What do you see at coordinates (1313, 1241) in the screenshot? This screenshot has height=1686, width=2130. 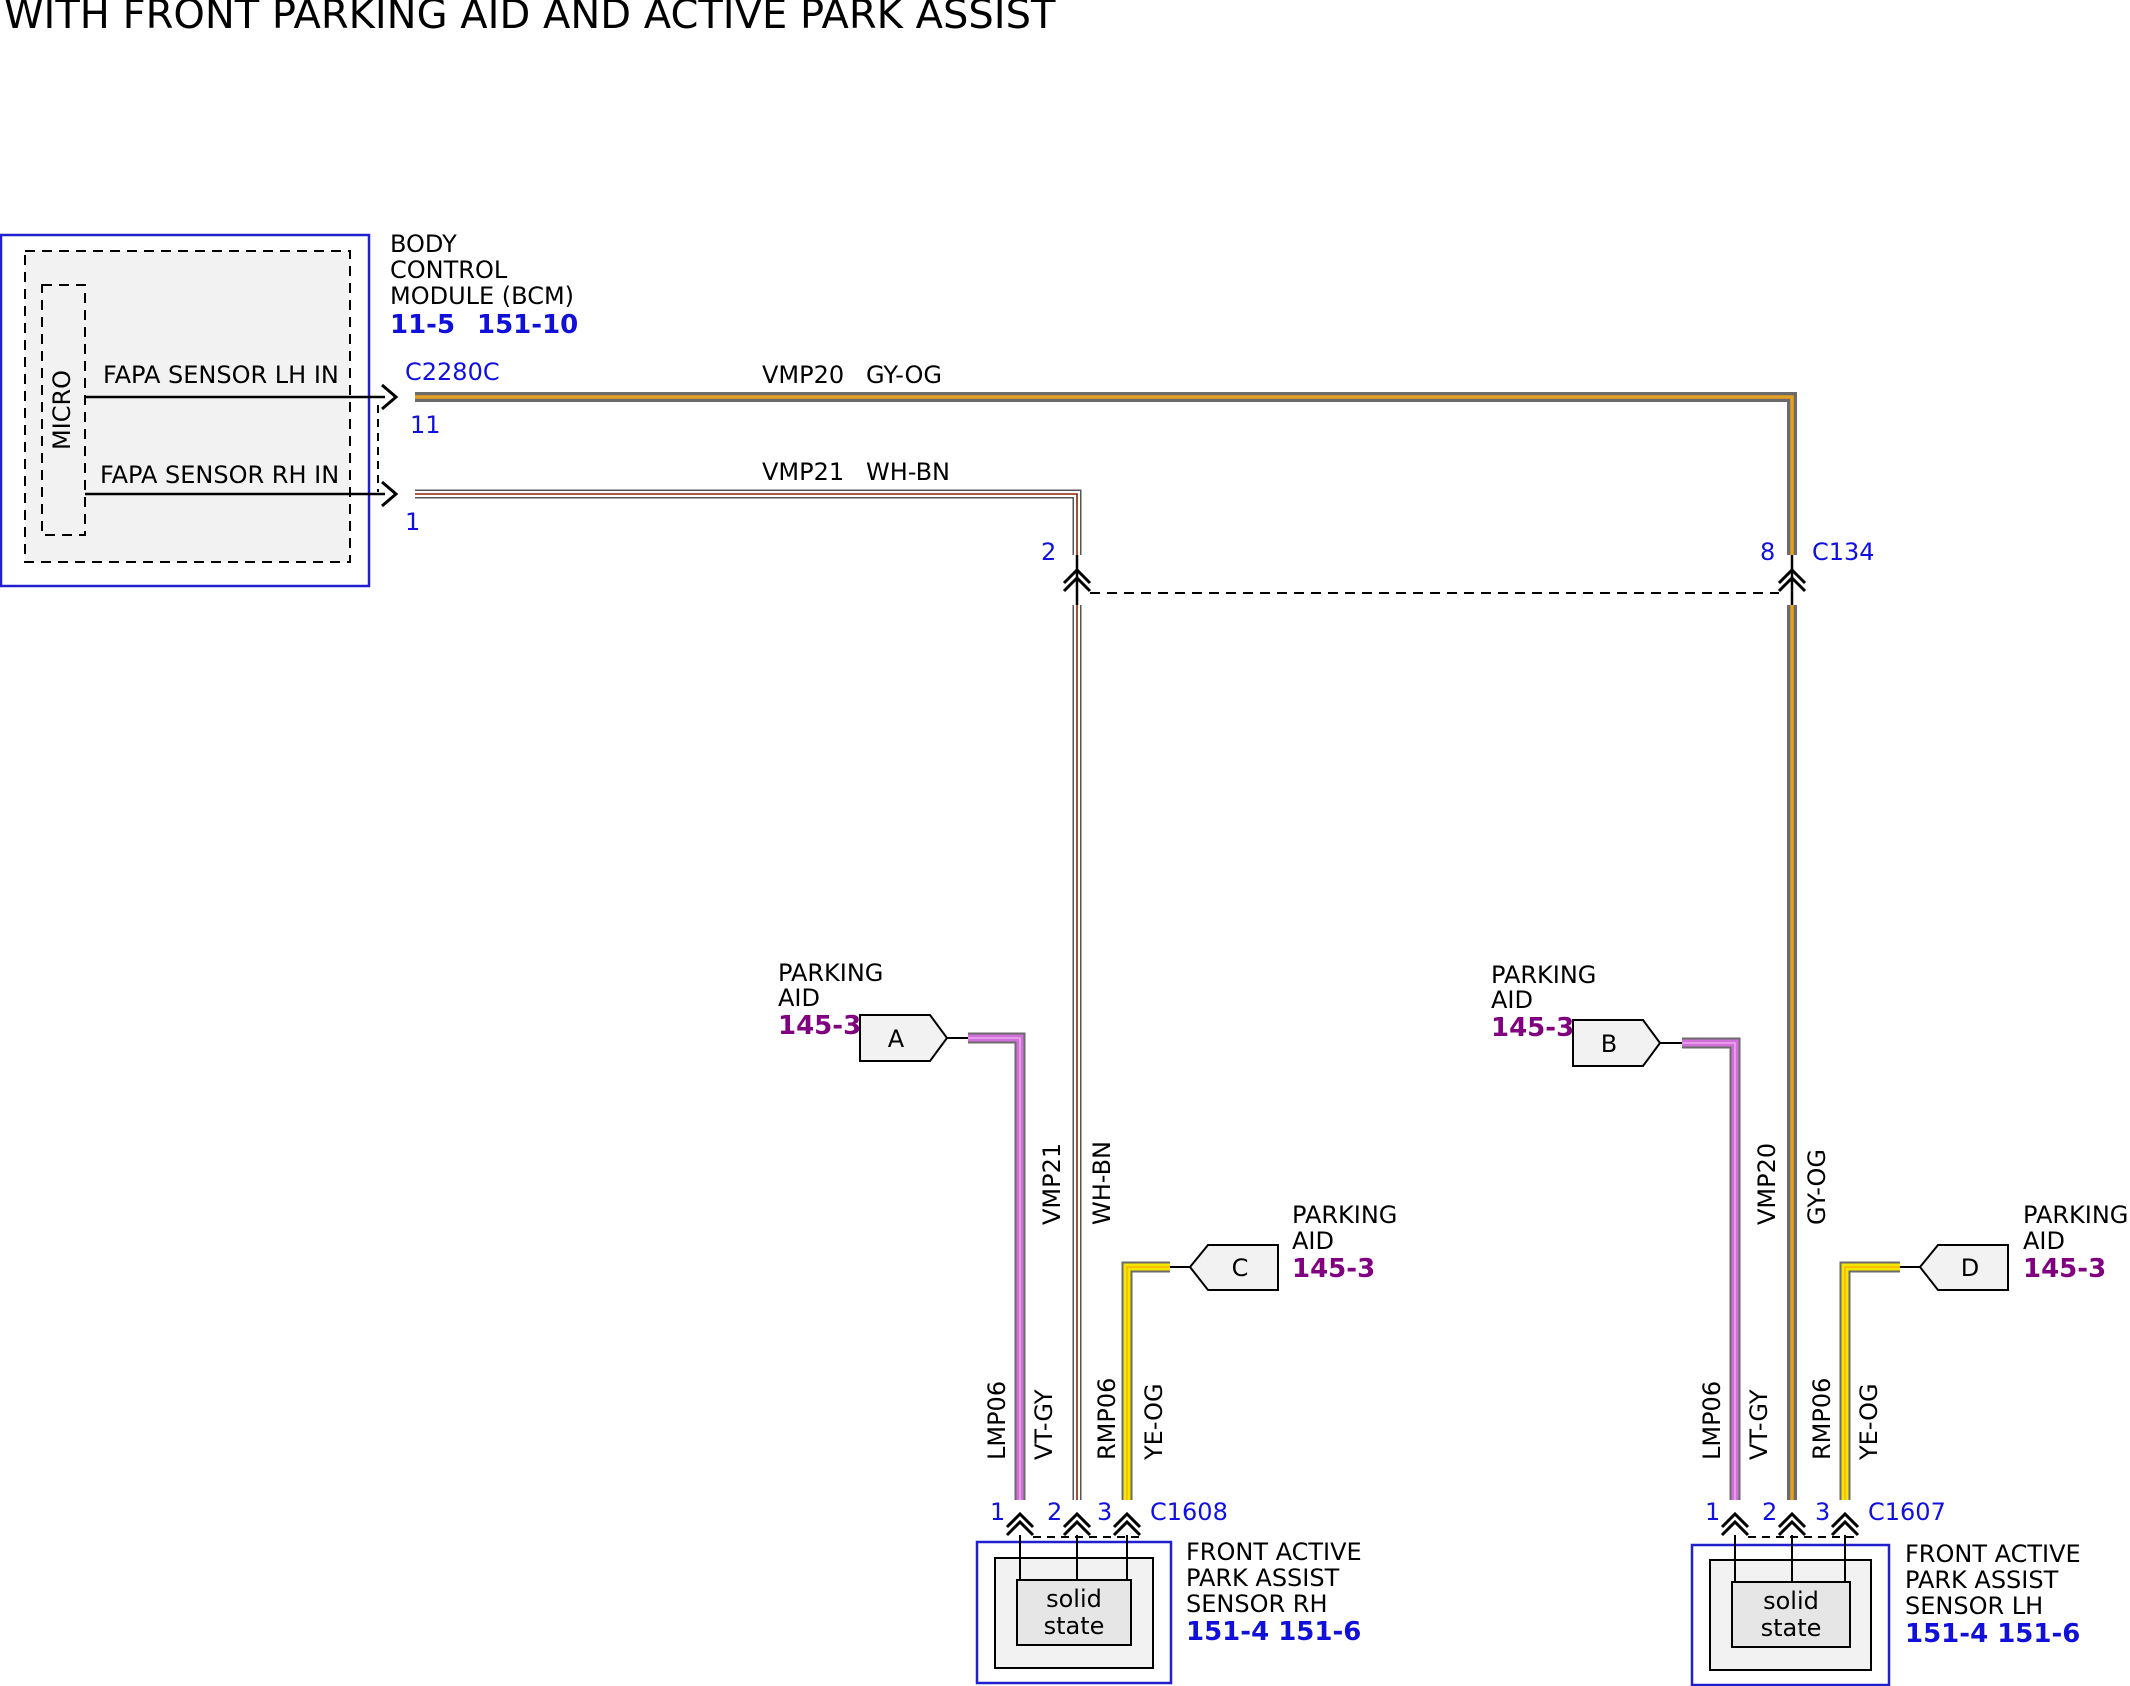 I see `offpage-c-label-2: AID` at bounding box center [1313, 1241].